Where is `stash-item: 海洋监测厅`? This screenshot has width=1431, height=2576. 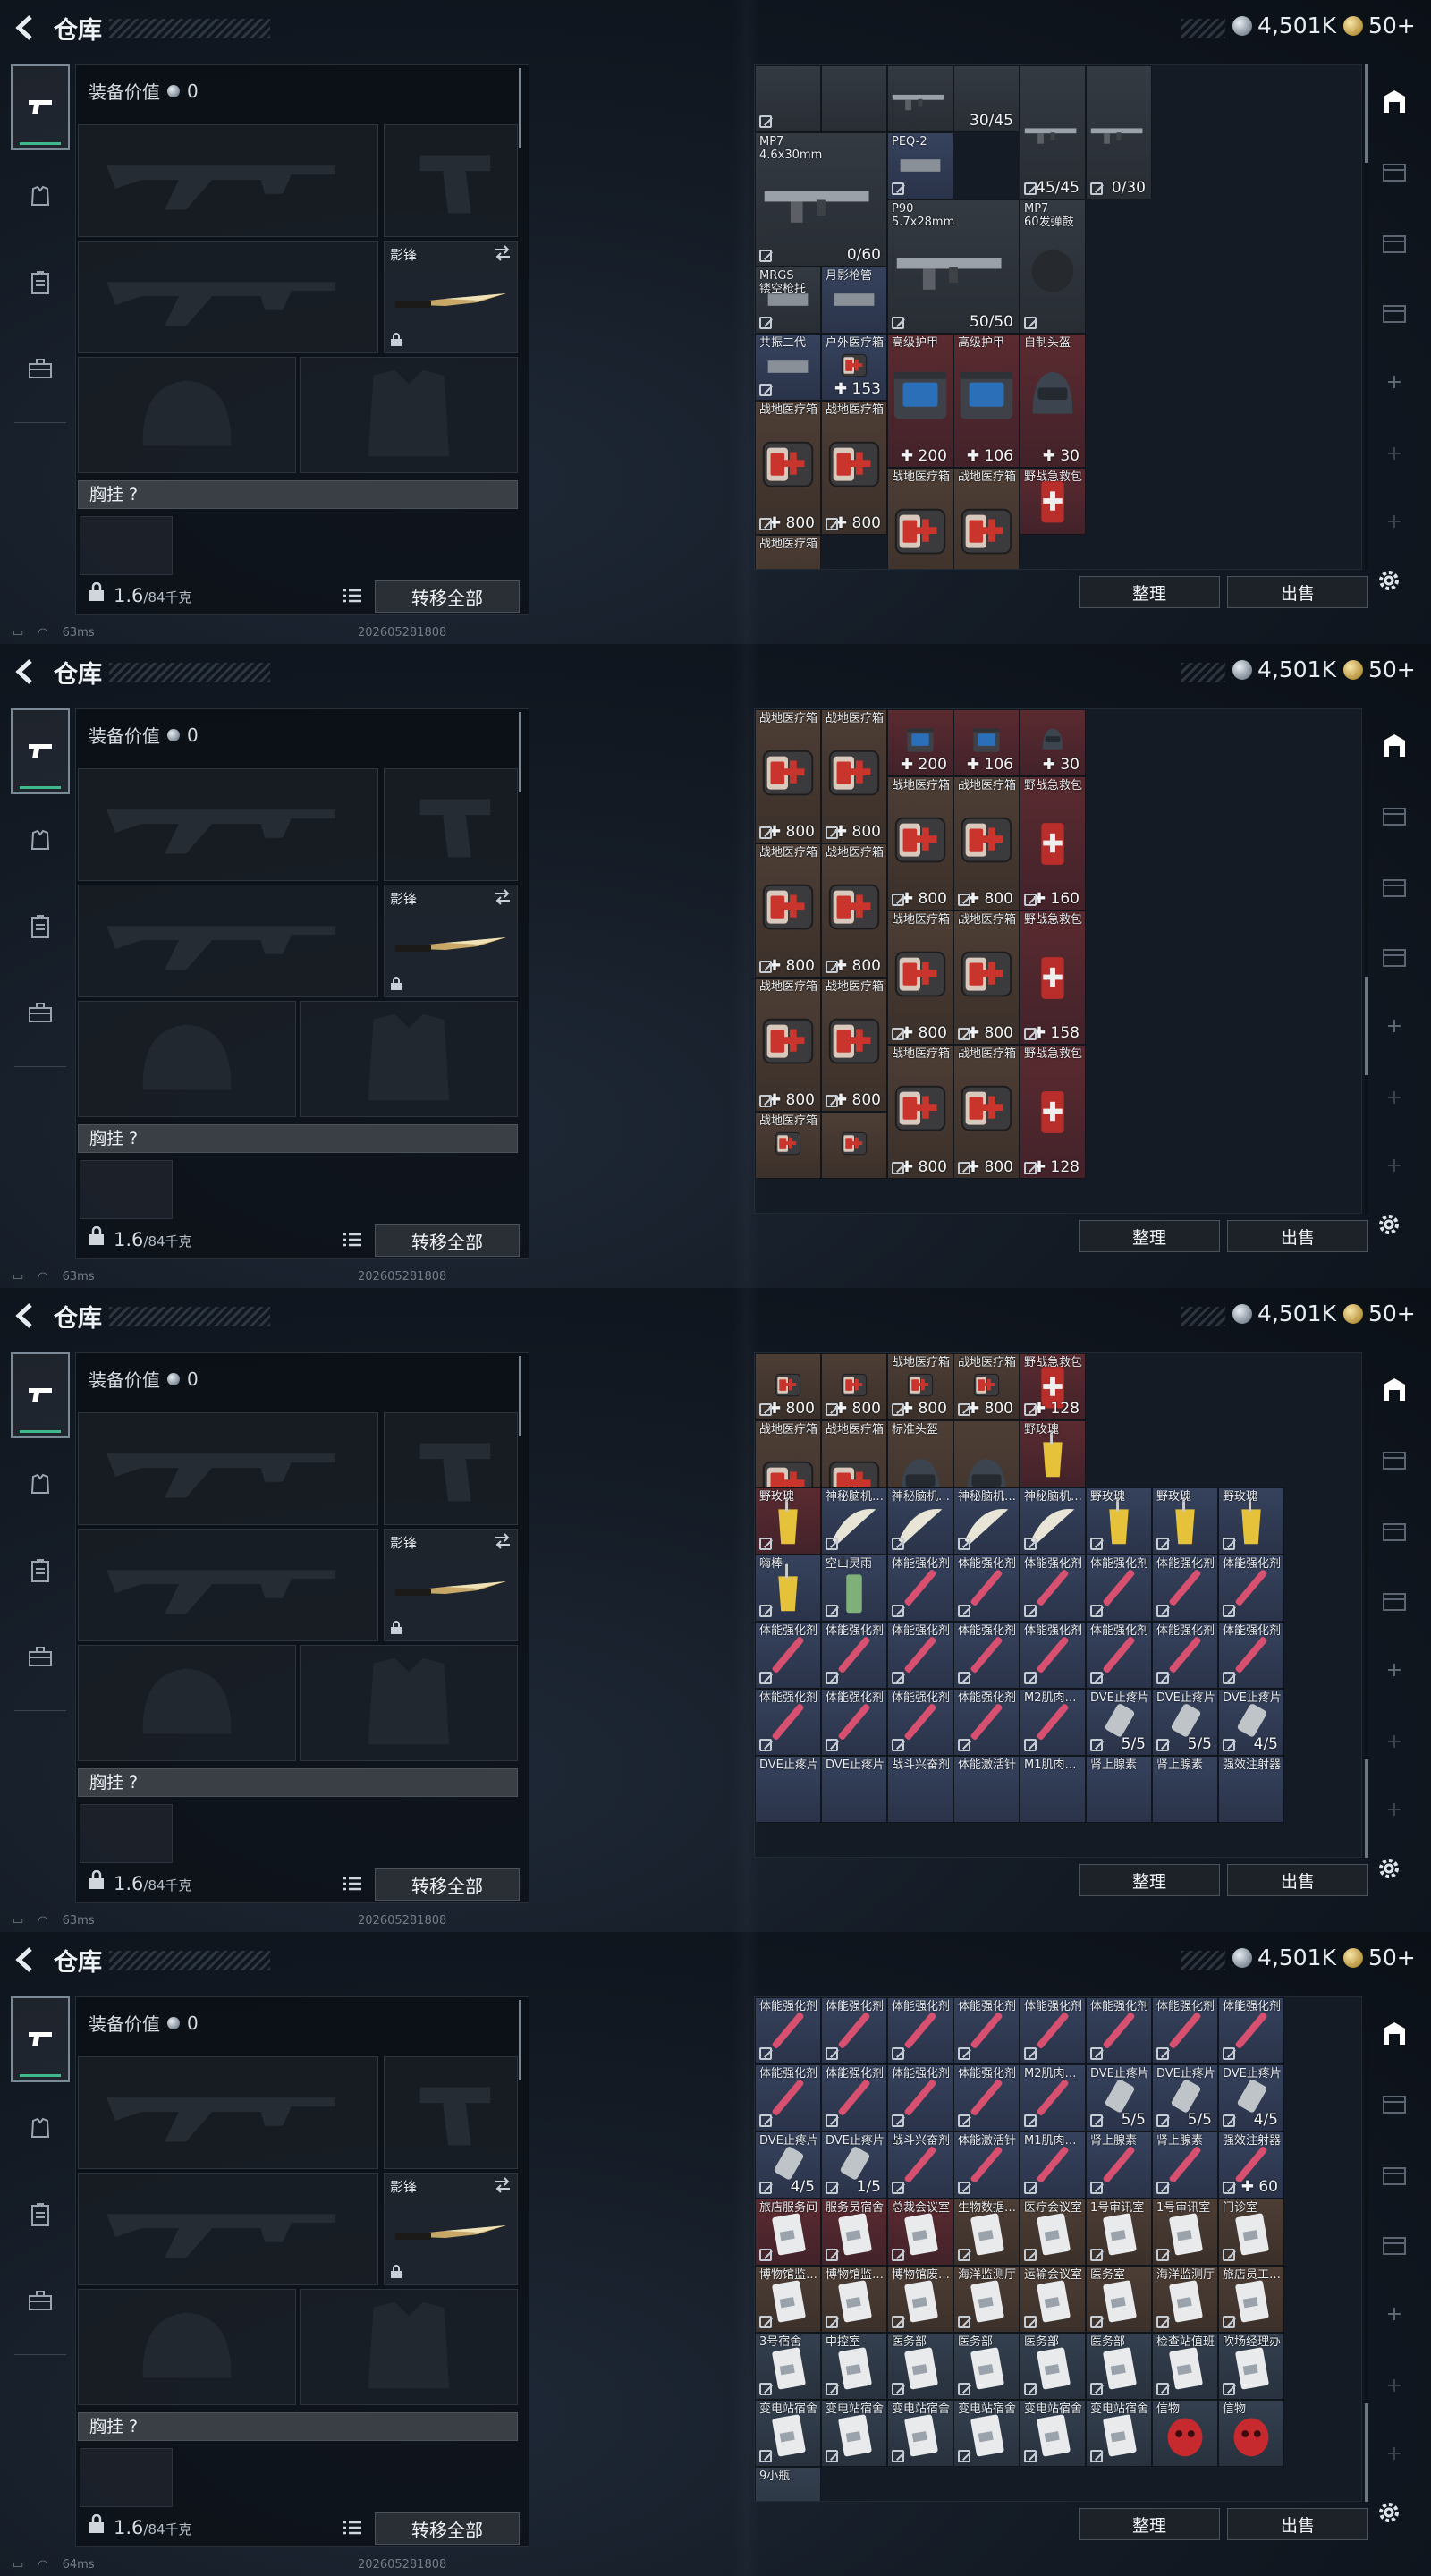 stash-item: 海洋监测厅 is located at coordinates (986, 2299).